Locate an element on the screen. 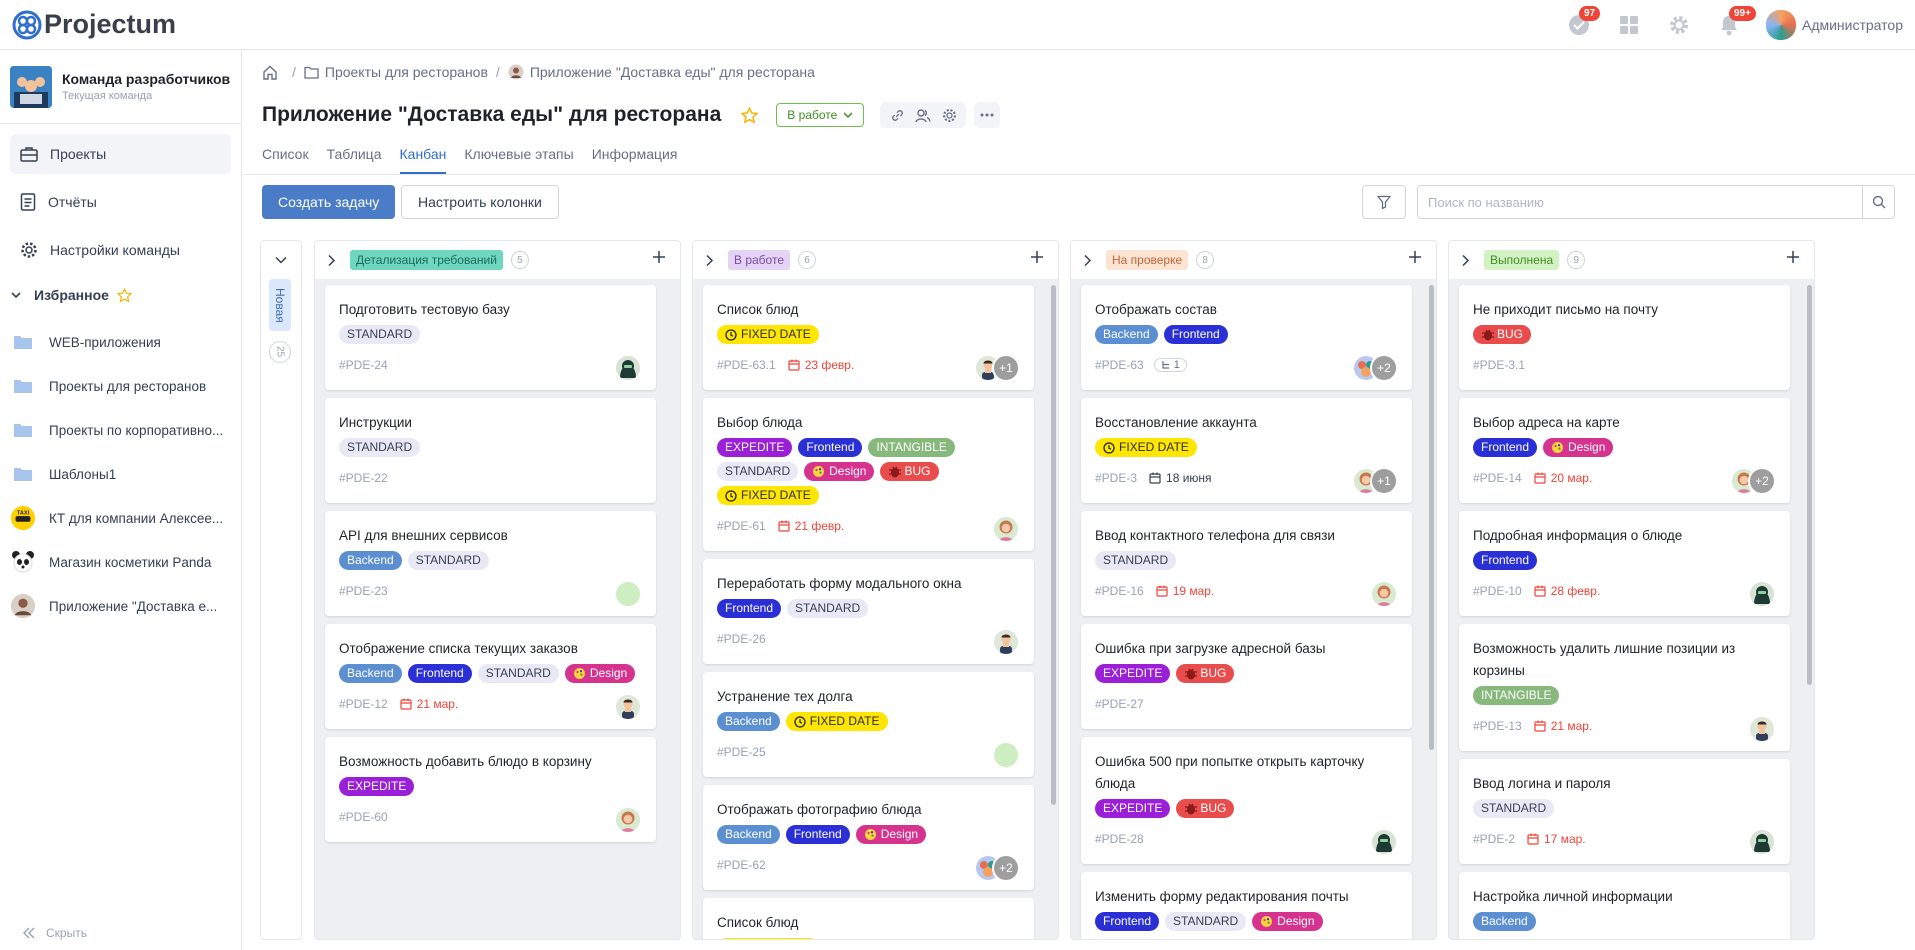 The image size is (1915, 950). create-task-button: Создать задачу is located at coordinates (329, 202).